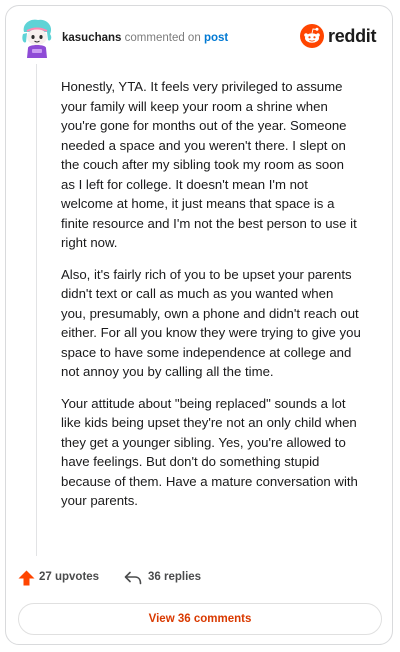 This screenshot has height=652, width=400. I want to click on upvote-count: 27 upvotes, so click(69, 577).